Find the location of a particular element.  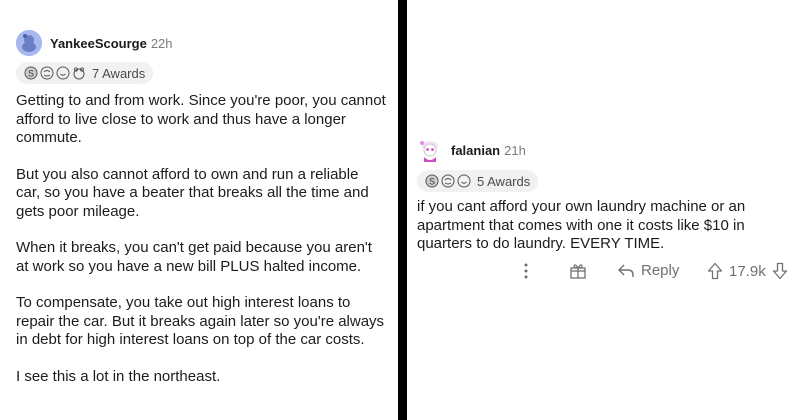

comment-paragraph: I see this a lot in the northeast. is located at coordinates (118, 376).